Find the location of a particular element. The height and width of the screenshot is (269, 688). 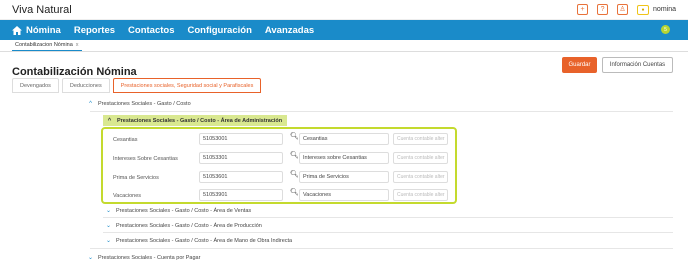

close-icon: x is located at coordinates (77, 45).